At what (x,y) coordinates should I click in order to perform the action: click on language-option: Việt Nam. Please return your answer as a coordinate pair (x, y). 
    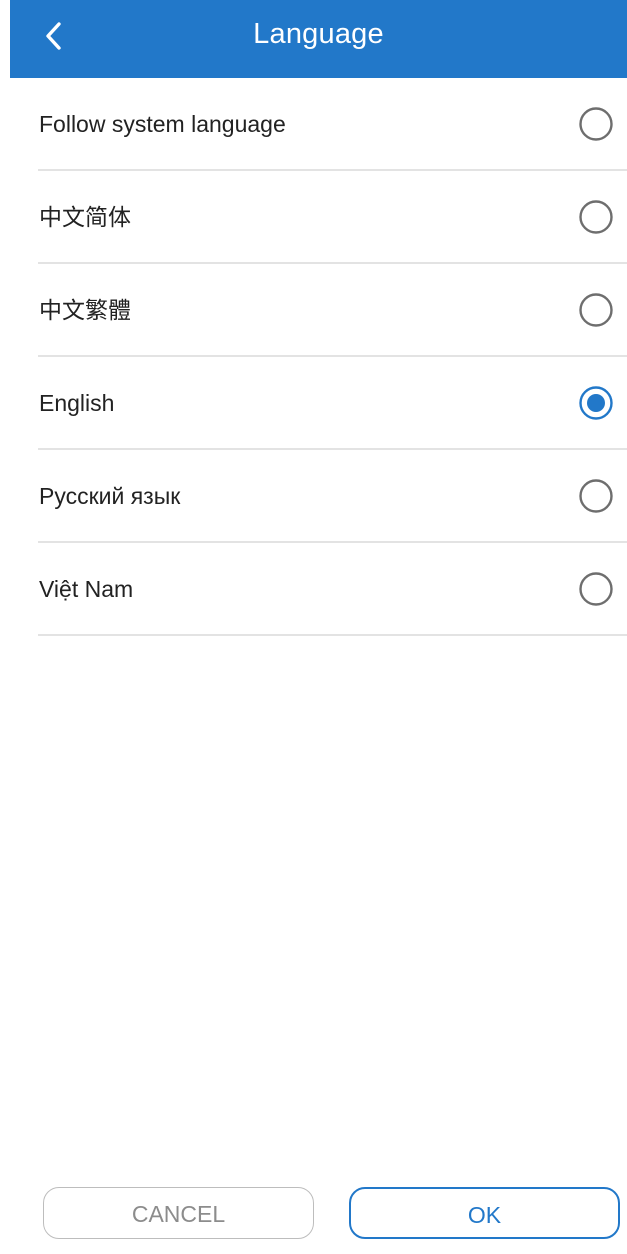
    Looking at the image, I should click on (332, 589).